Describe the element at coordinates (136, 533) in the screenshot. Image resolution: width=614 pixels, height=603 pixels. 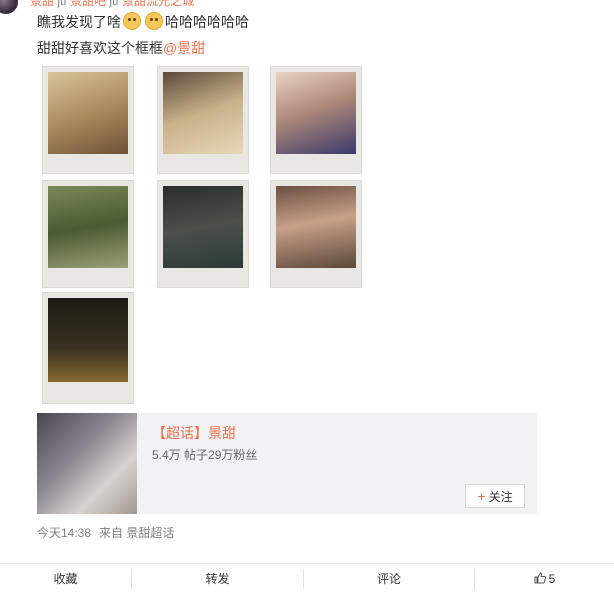
I see `post-source: 来自 景甜超话` at that location.